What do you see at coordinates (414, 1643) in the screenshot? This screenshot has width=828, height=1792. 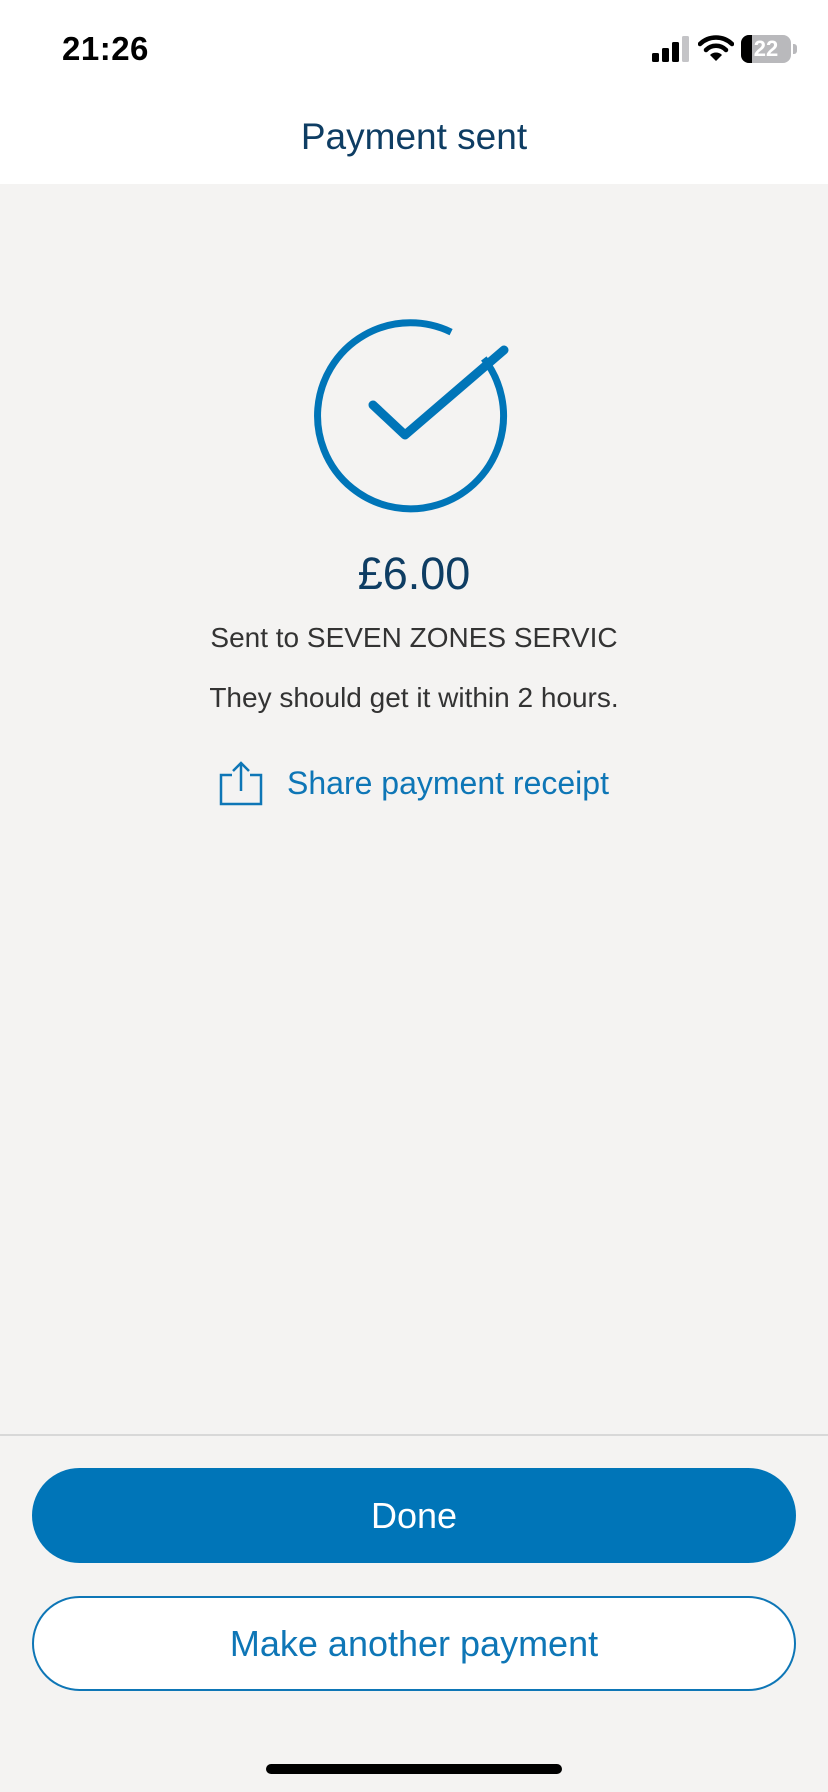 I see `make-another-payment-button: Make another payment` at bounding box center [414, 1643].